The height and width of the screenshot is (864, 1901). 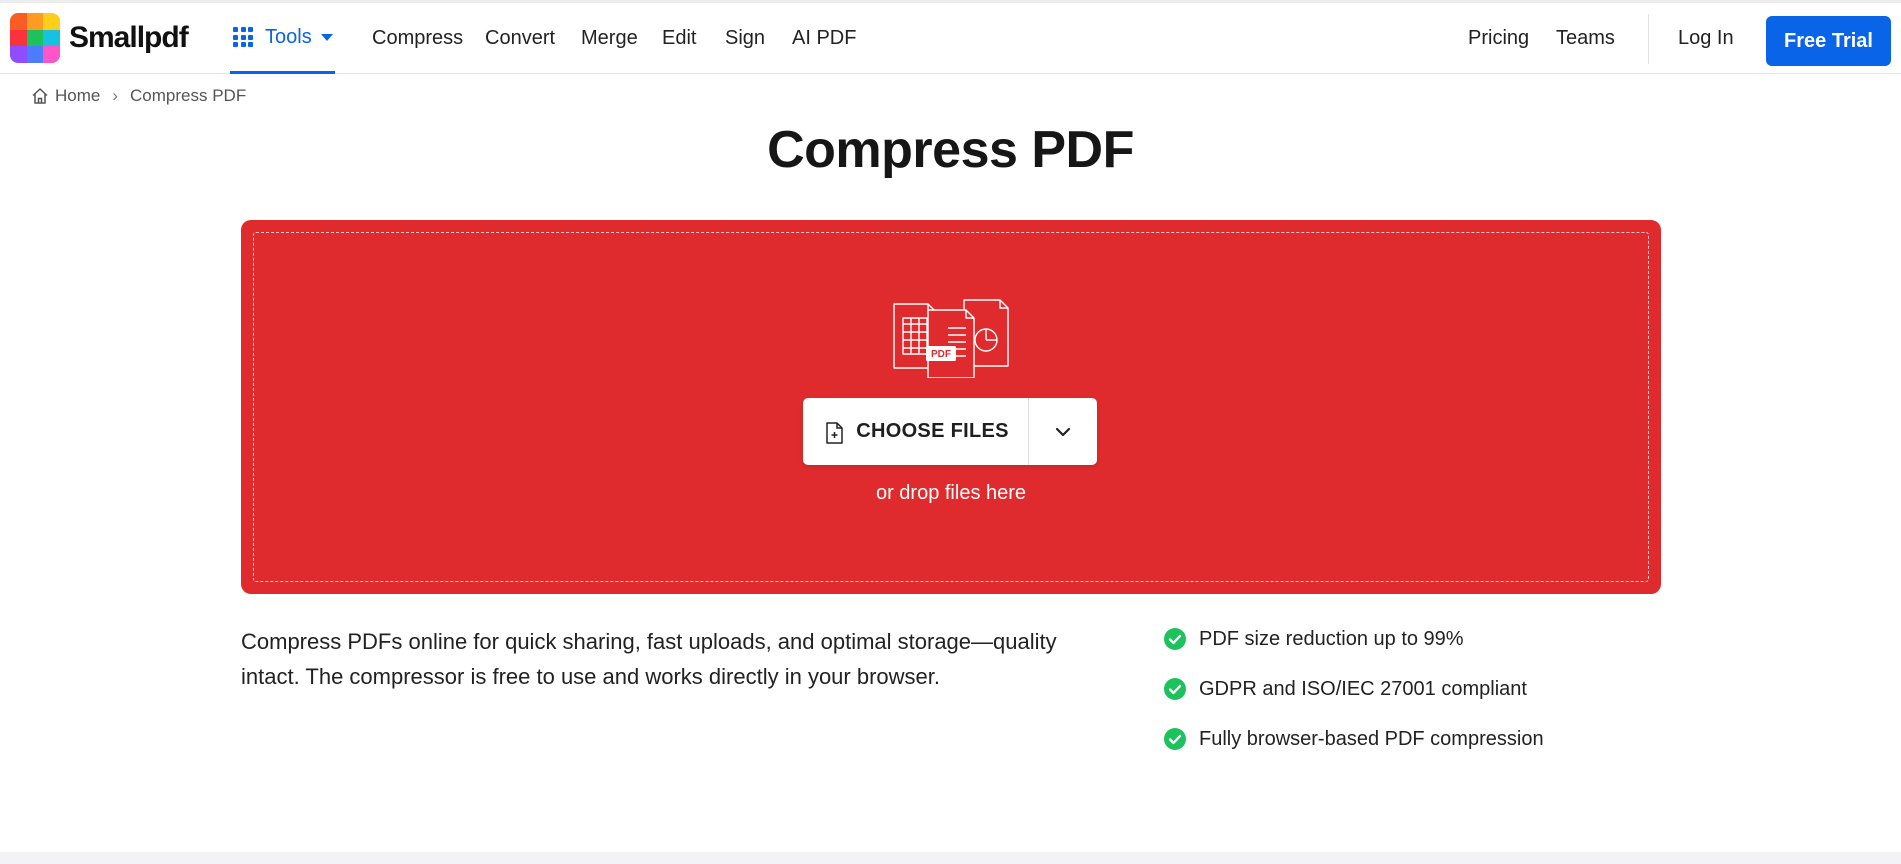 What do you see at coordinates (1363, 688) in the screenshot?
I see `feature-text: GDPR and ISO/IEC 27001 compliant` at bounding box center [1363, 688].